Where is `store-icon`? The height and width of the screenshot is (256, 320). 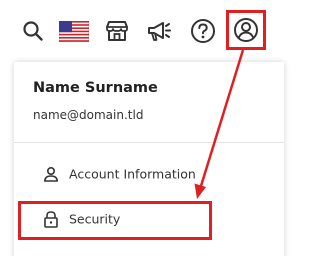 store-icon is located at coordinates (117, 31).